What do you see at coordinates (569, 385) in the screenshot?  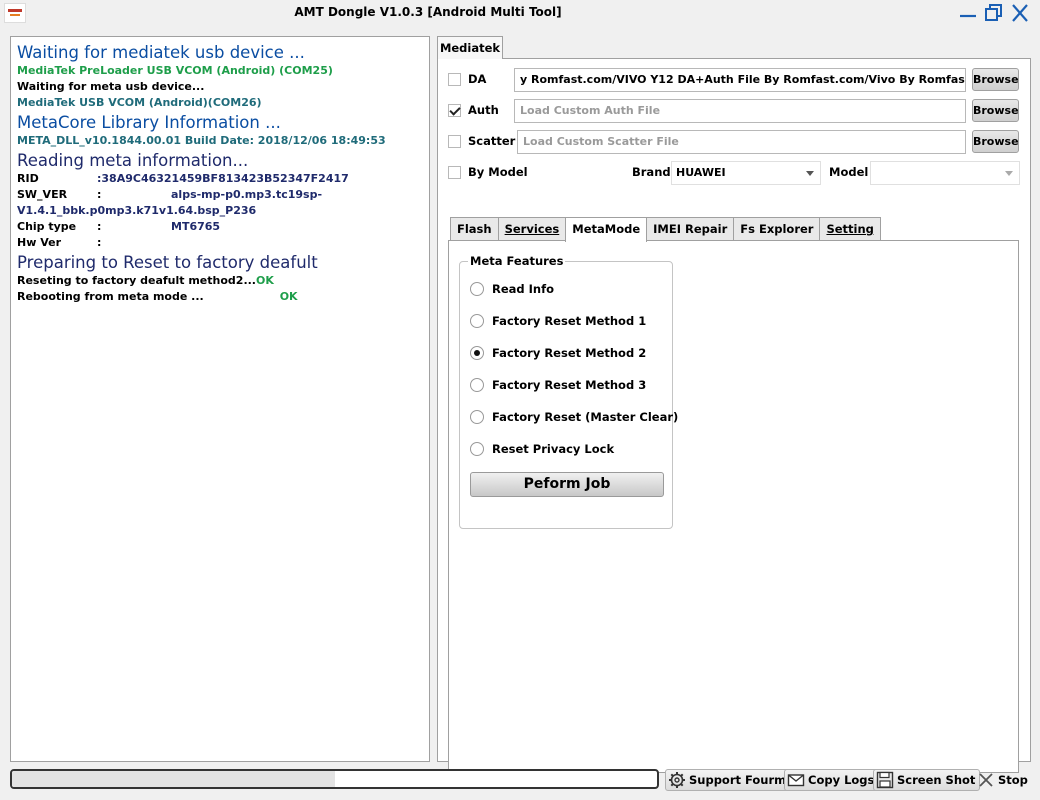 I see `radio-label: Factory Reset Method 3` at bounding box center [569, 385].